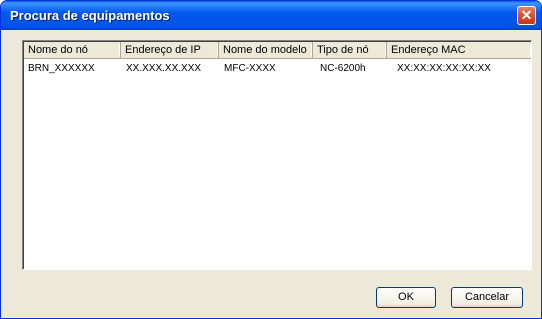 This screenshot has height=319, width=542. I want to click on close-icon: ✕, so click(526, 15).